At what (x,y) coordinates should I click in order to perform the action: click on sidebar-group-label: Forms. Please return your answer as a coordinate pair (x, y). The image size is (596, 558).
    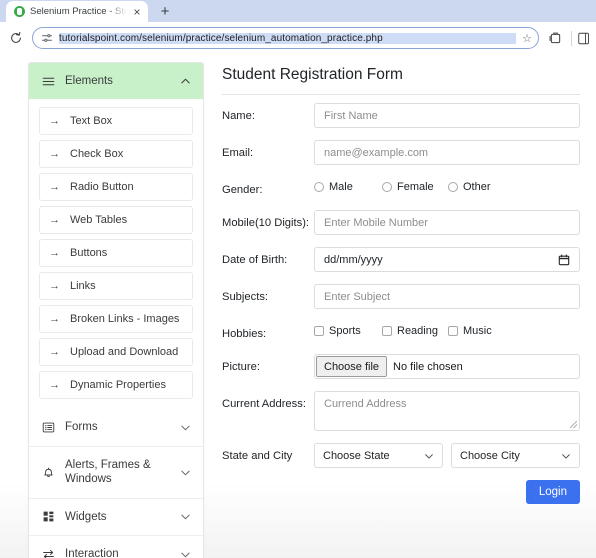
    Looking at the image, I should click on (81, 427).